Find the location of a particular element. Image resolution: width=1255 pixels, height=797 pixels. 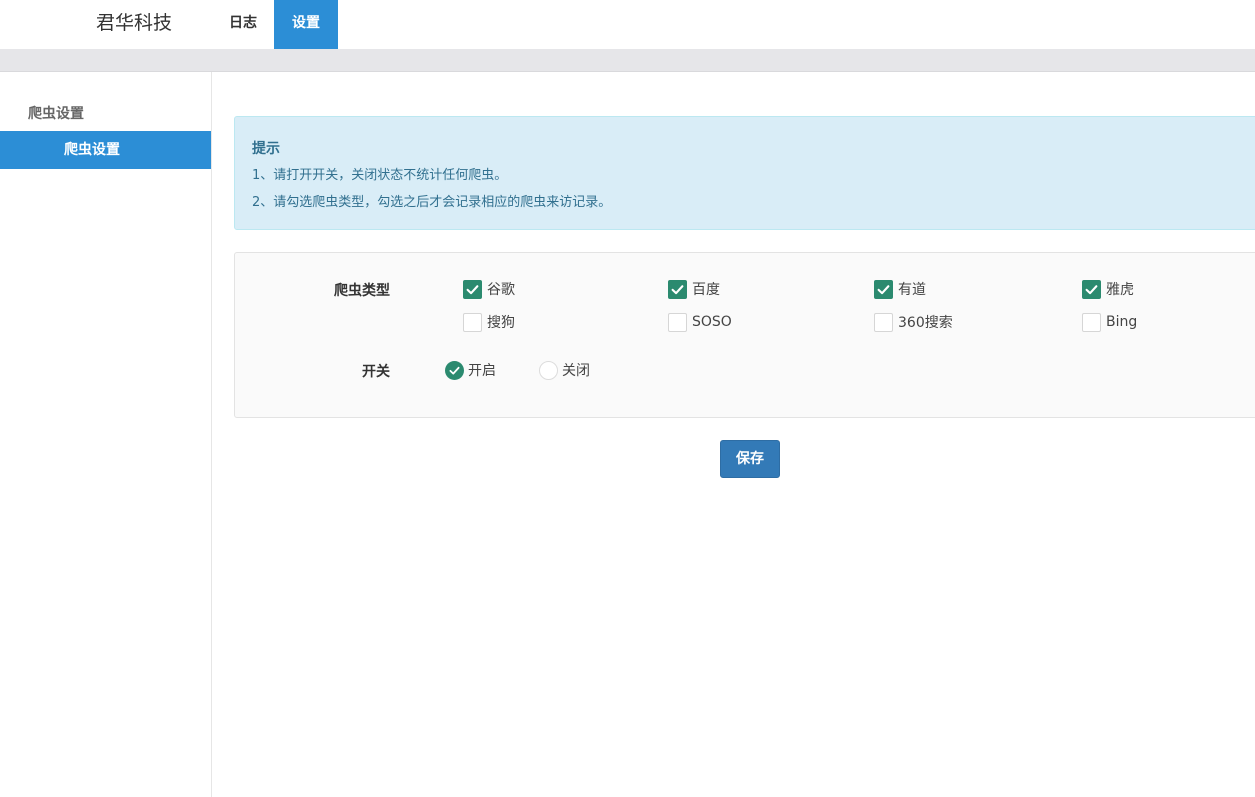

radio-label: 开启 is located at coordinates (482, 371).